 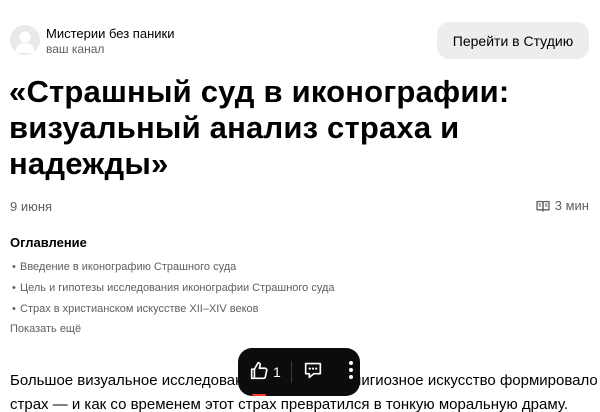 What do you see at coordinates (513, 40) in the screenshot?
I see `go-to-studio-button: Перейти в Студию` at bounding box center [513, 40].